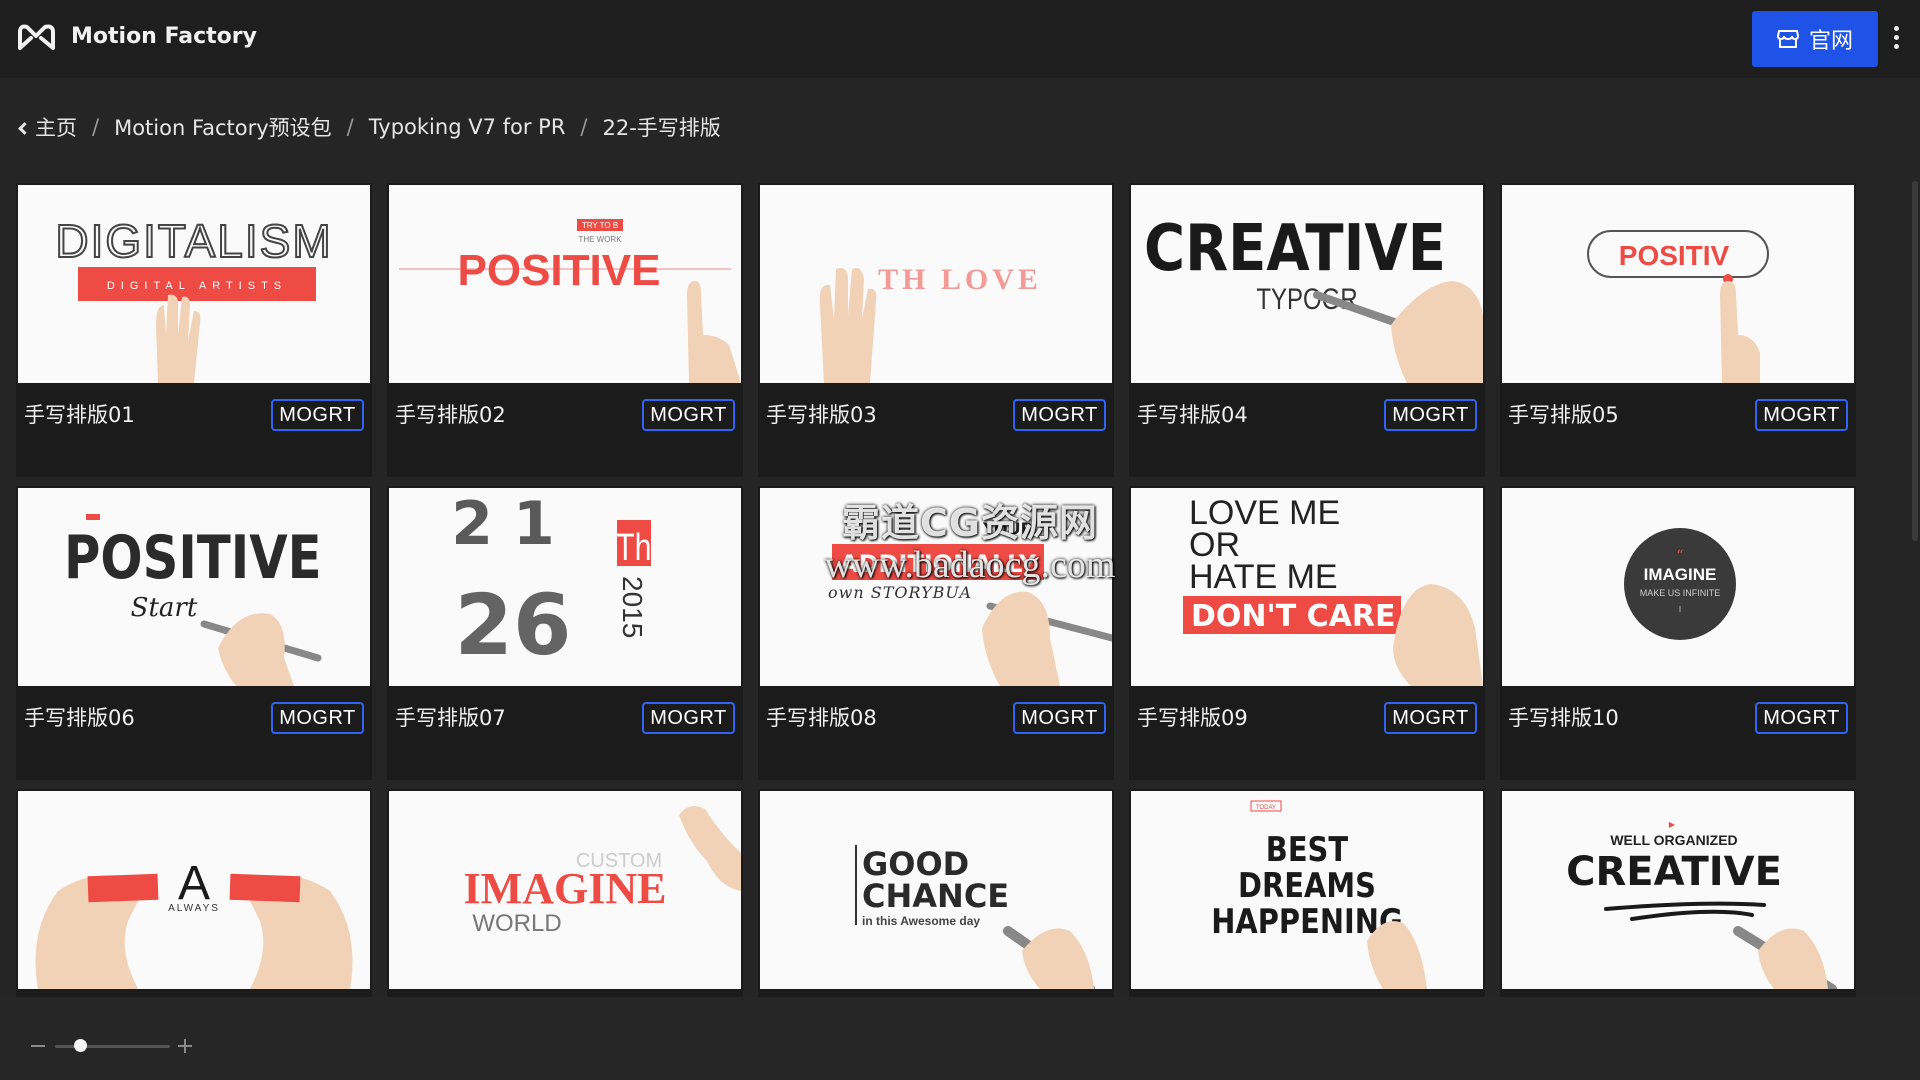 The image size is (1920, 1080). I want to click on svg-text: 21, so click(513, 524).